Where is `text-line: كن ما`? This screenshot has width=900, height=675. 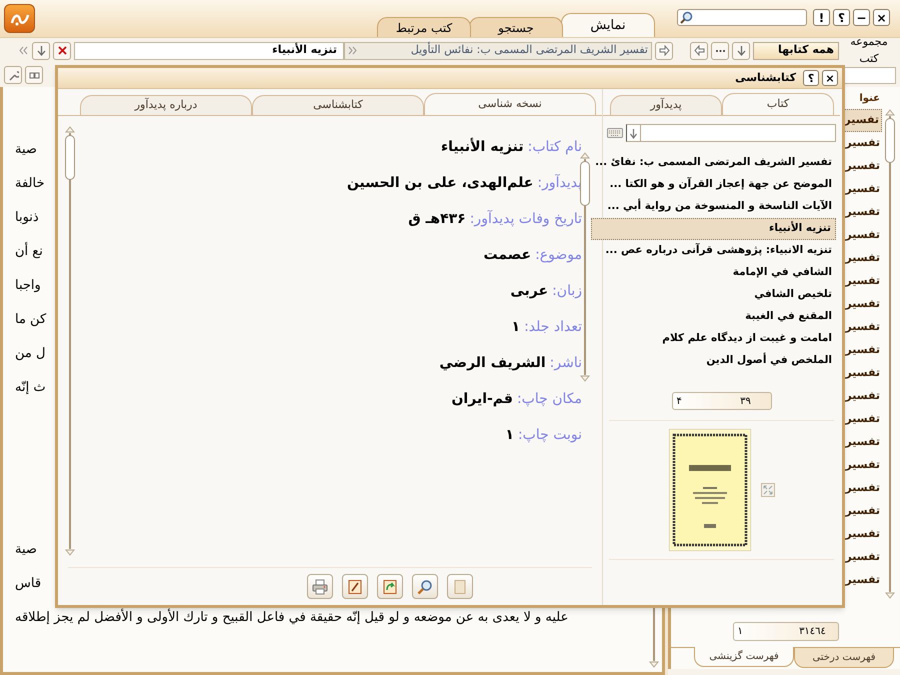 text-line: كن ما is located at coordinates (30, 320).